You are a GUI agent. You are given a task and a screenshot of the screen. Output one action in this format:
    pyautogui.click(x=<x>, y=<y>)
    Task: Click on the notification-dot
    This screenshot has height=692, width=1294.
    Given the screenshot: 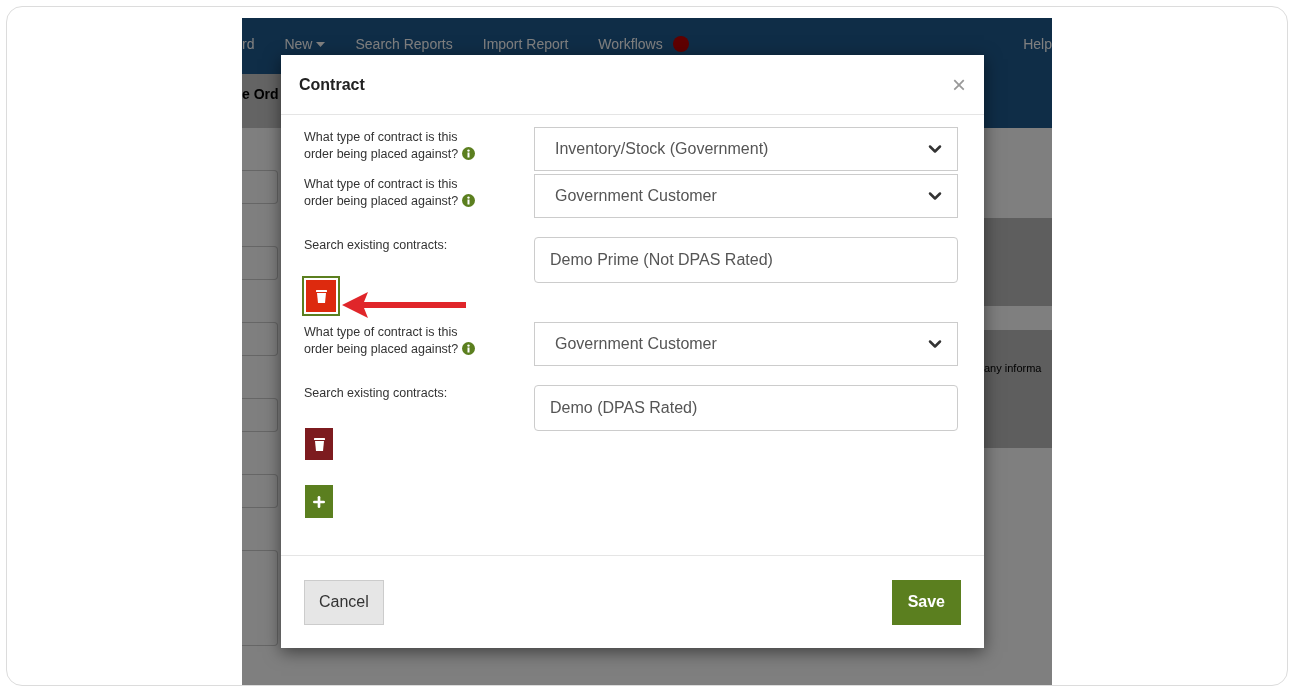 What is the action you would take?
    pyautogui.click(x=680, y=44)
    